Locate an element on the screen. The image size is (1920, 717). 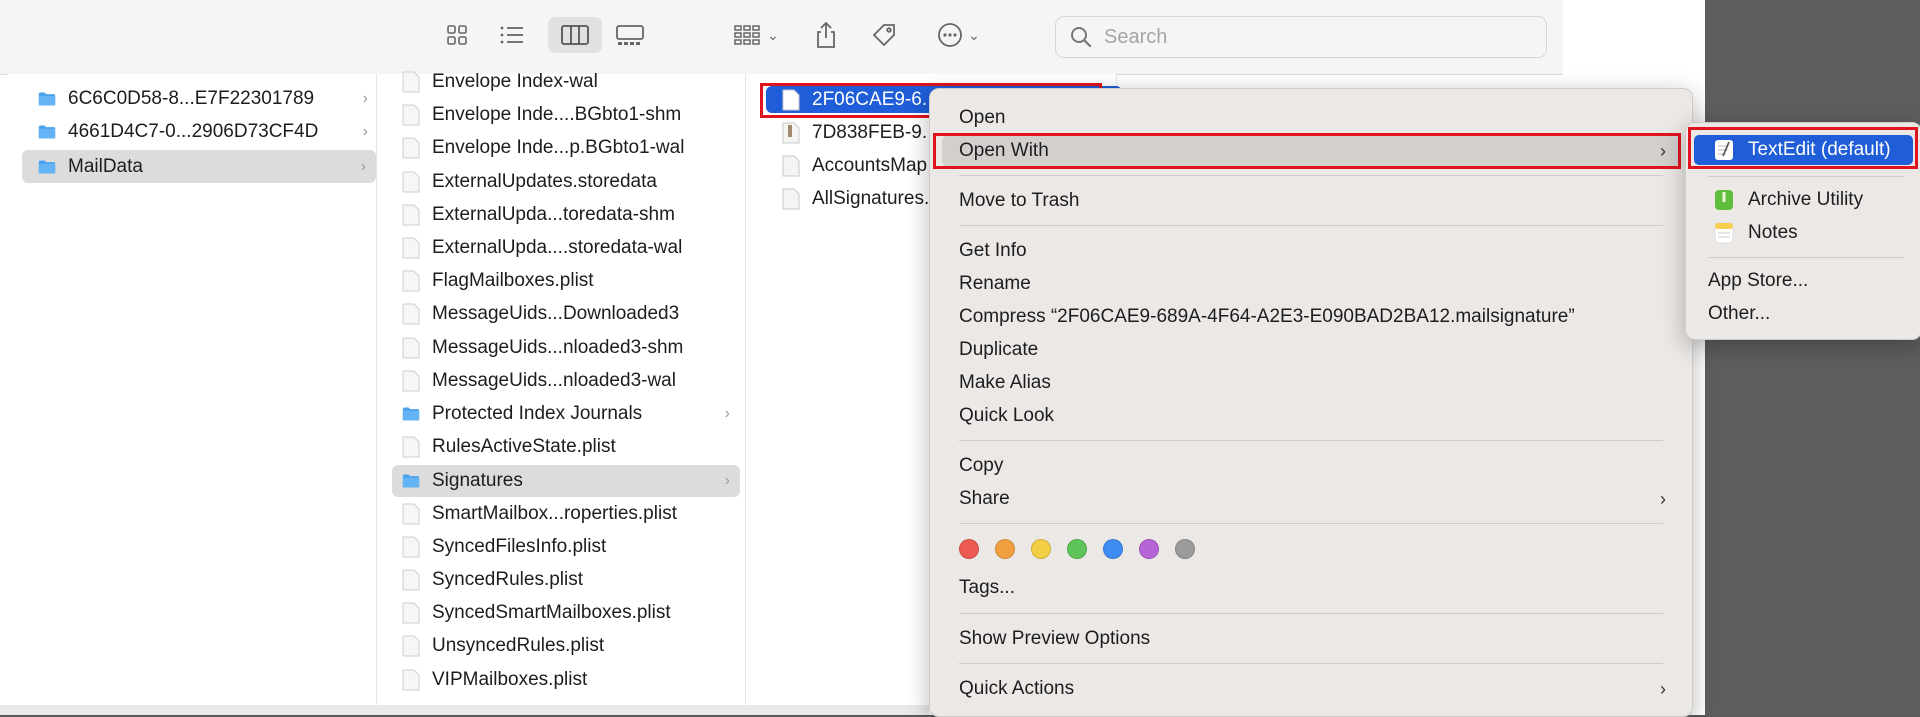
list-item: VIPMailboxes.plist is located at coordinates (566, 680).